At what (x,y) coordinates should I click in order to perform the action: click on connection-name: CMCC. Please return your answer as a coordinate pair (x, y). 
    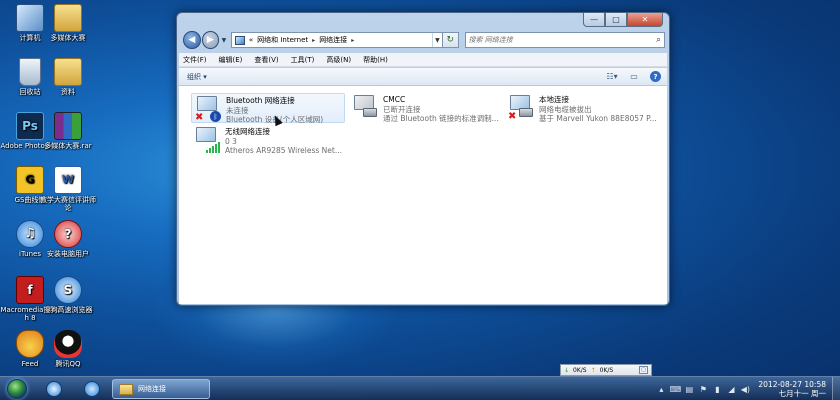
    Looking at the image, I should click on (394, 99).